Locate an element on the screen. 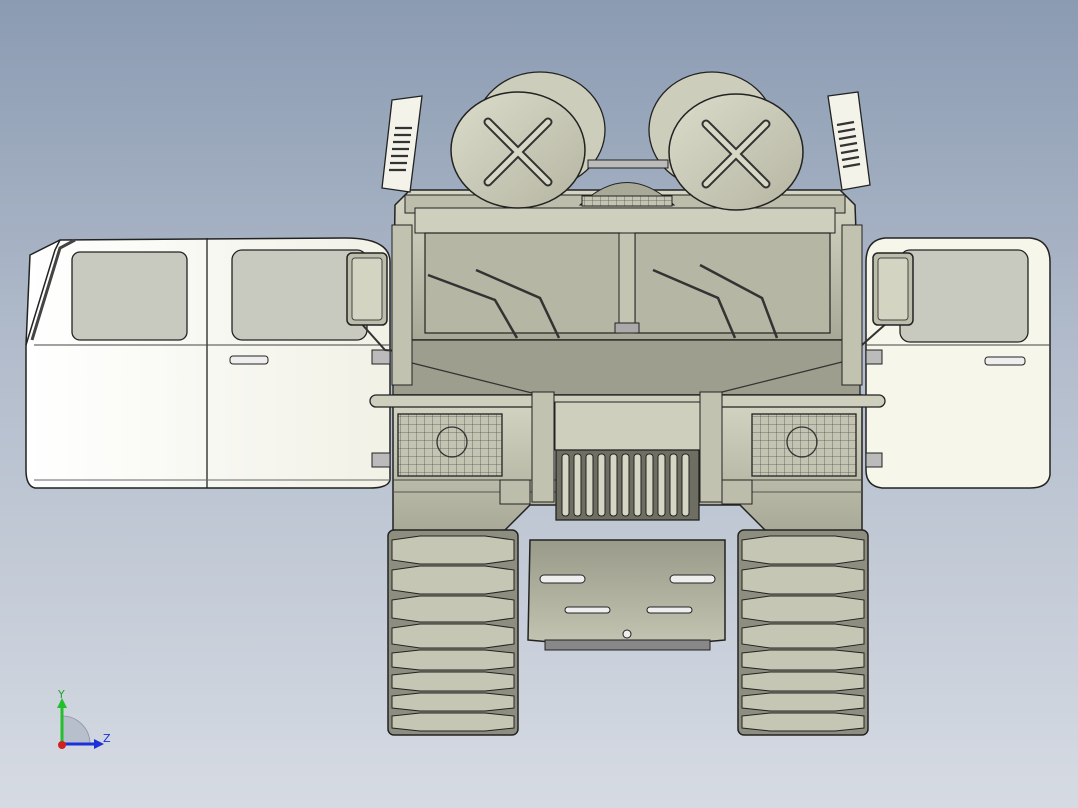 Image resolution: width=1078 pixels, height=808 pixels. axis-triad: Y Z is located at coordinates (84, 718).